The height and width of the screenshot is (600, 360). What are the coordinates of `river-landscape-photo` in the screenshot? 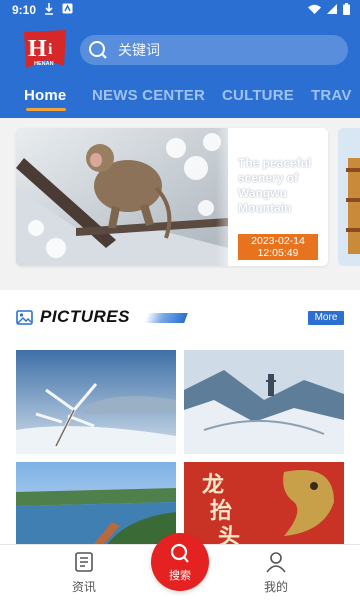 It's located at (96, 504).